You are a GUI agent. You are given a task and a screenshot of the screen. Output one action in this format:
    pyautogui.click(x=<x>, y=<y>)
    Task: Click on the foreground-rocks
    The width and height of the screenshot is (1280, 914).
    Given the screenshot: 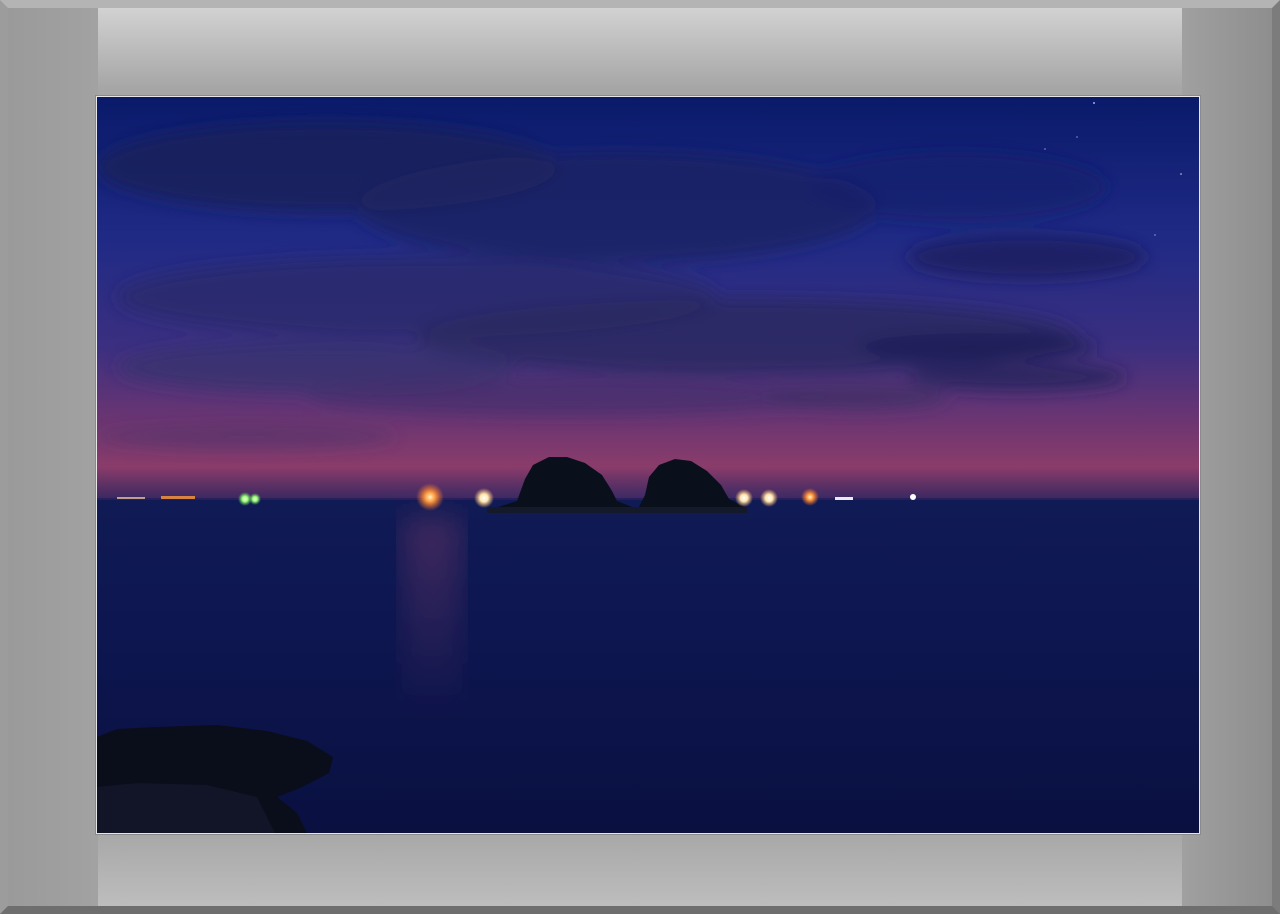 What is the action you would take?
    pyautogui.click(x=215, y=779)
    